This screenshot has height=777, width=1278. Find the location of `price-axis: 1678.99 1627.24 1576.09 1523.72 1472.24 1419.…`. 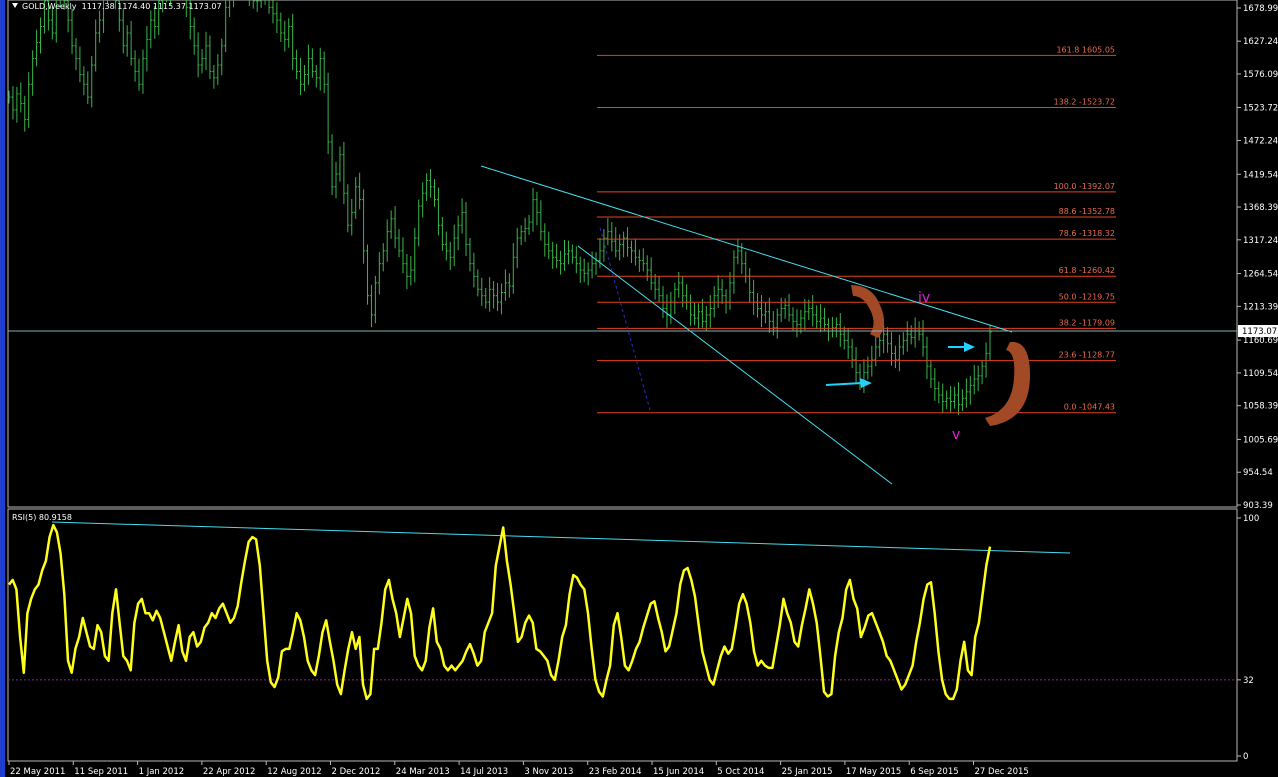

price-axis: 1678.99 1627.24 1576.09 1523.72 1472.24 1419.… is located at coordinates (1257, 257).